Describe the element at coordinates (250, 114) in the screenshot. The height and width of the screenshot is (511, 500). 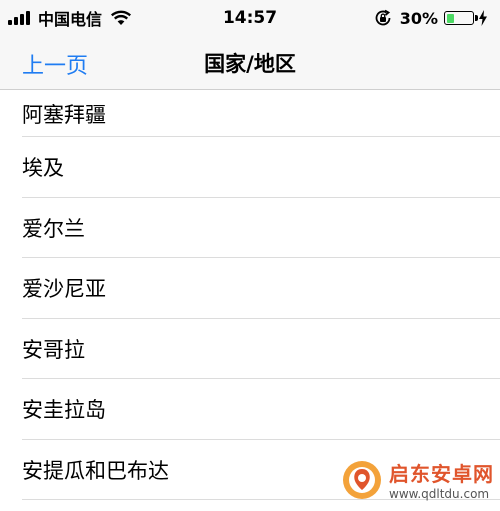
I see `list-item: 阿塞拜疆` at that location.